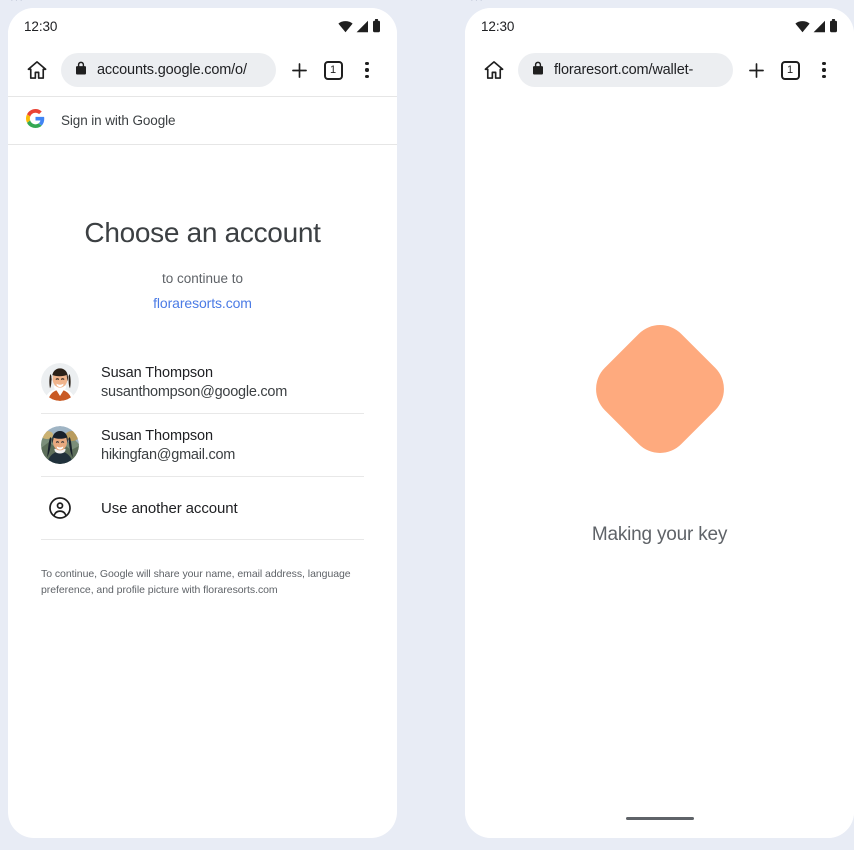  Describe the element at coordinates (427, 3) in the screenshot. I see `clipped-row-above: ··· ···` at that location.